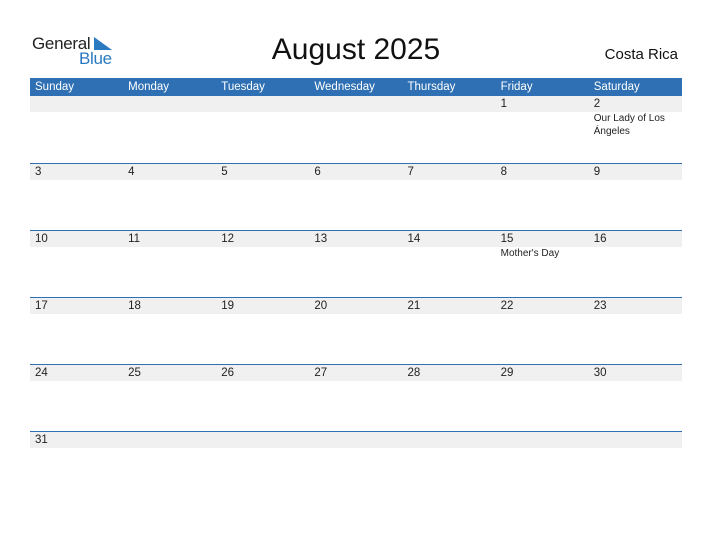 Image resolution: width=712 pixels, height=550 pixels. What do you see at coordinates (635, 306) in the screenshot?
I see `day-cell: 23` at bounding box center [635, 306].